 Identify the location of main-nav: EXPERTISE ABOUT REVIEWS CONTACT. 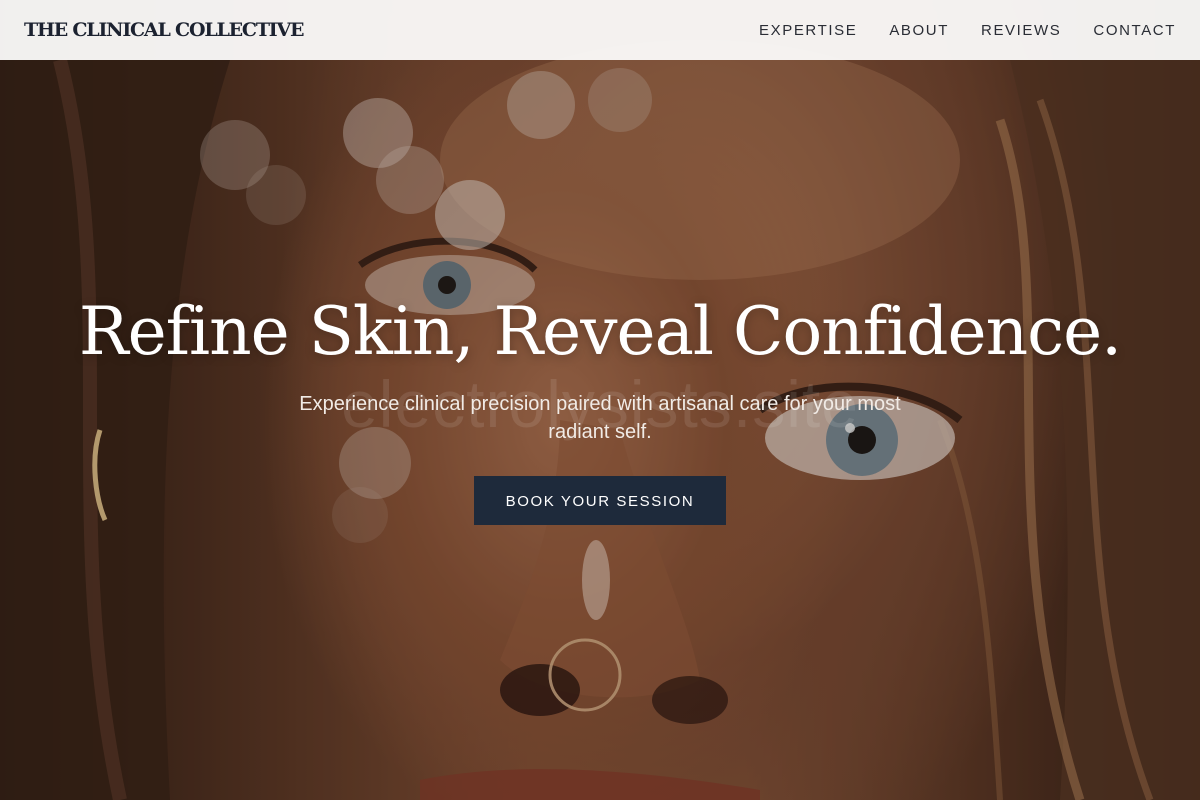
(967, 30).